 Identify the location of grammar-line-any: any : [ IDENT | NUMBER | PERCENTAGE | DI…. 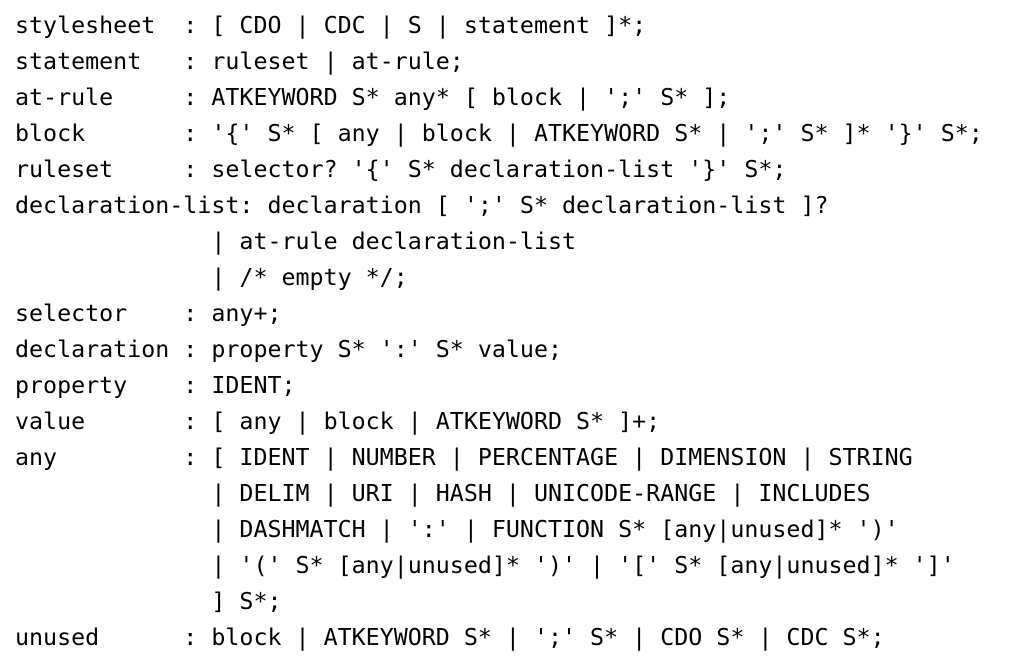
(464, 457).